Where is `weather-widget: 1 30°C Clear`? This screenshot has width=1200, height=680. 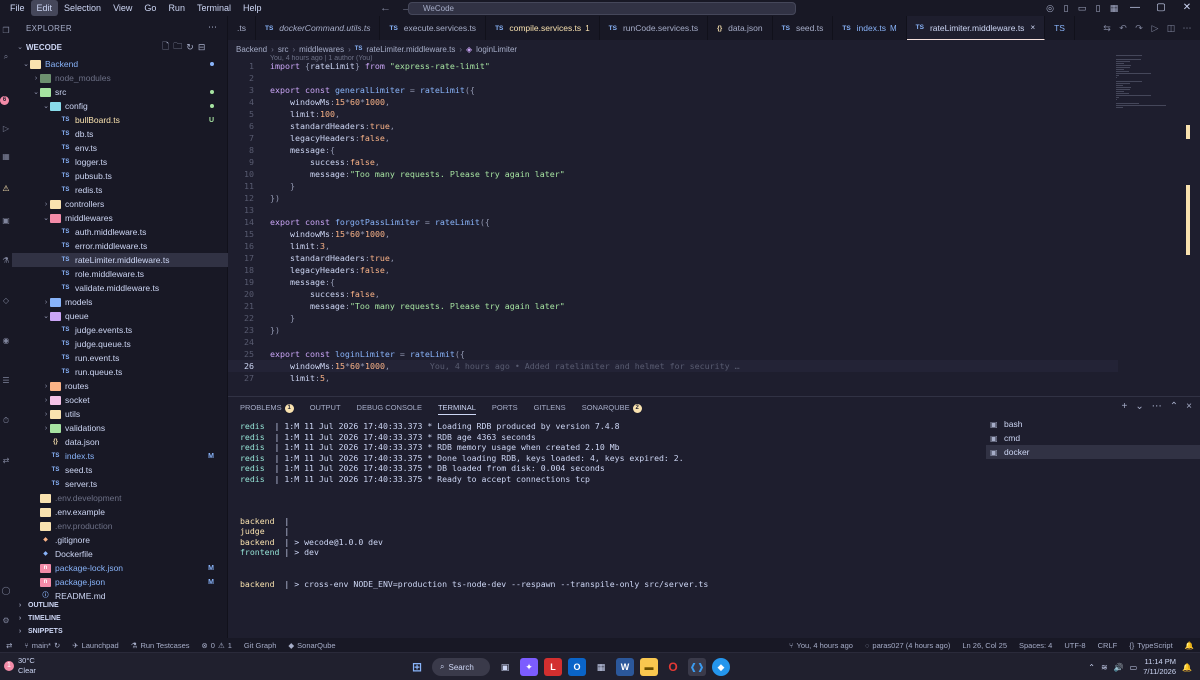
weather-widget: 1 30°C Clear is located at coordinates (20, 666).